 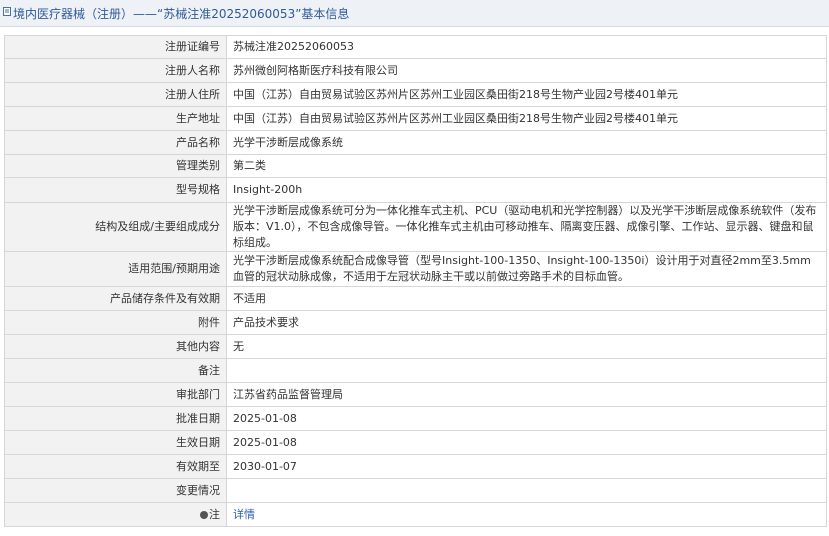 I want to click on row-label: 结构及组成/主要组成成分, so click(x=115, y=227).